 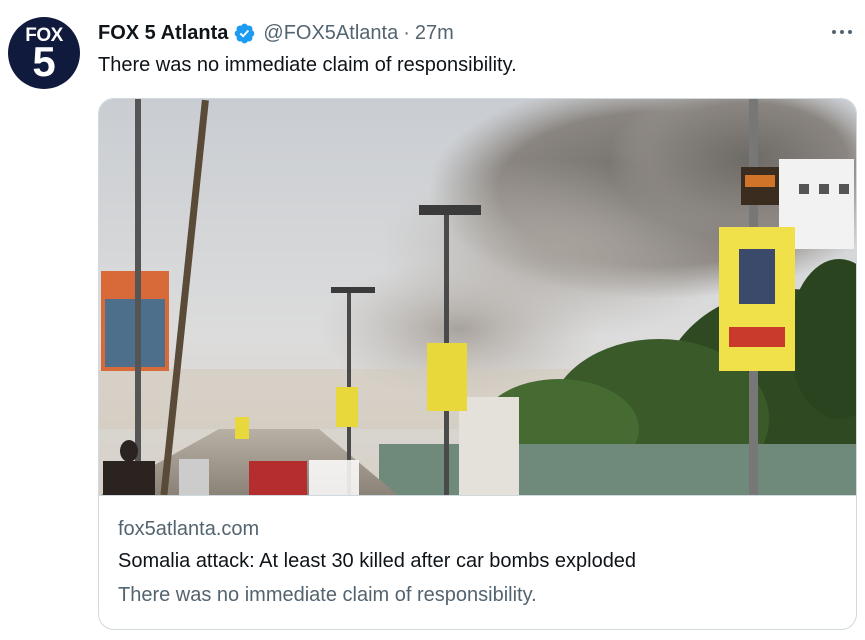 What do you see at coordinates (434, 33) in the screenshot?
I see `timestamp: 27m` at bounding box center [434, 33].